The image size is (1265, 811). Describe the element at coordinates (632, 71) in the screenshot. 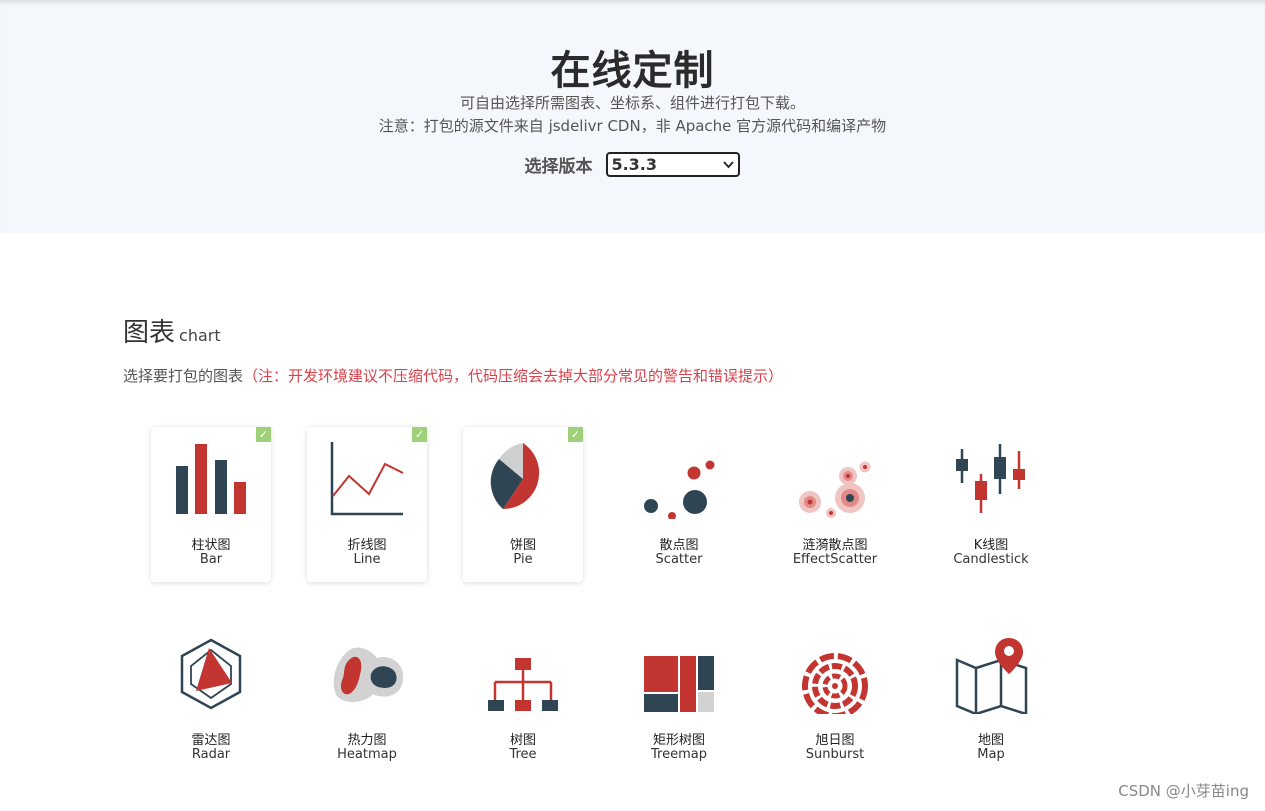

I see `page-title: 在线定制` at that location.